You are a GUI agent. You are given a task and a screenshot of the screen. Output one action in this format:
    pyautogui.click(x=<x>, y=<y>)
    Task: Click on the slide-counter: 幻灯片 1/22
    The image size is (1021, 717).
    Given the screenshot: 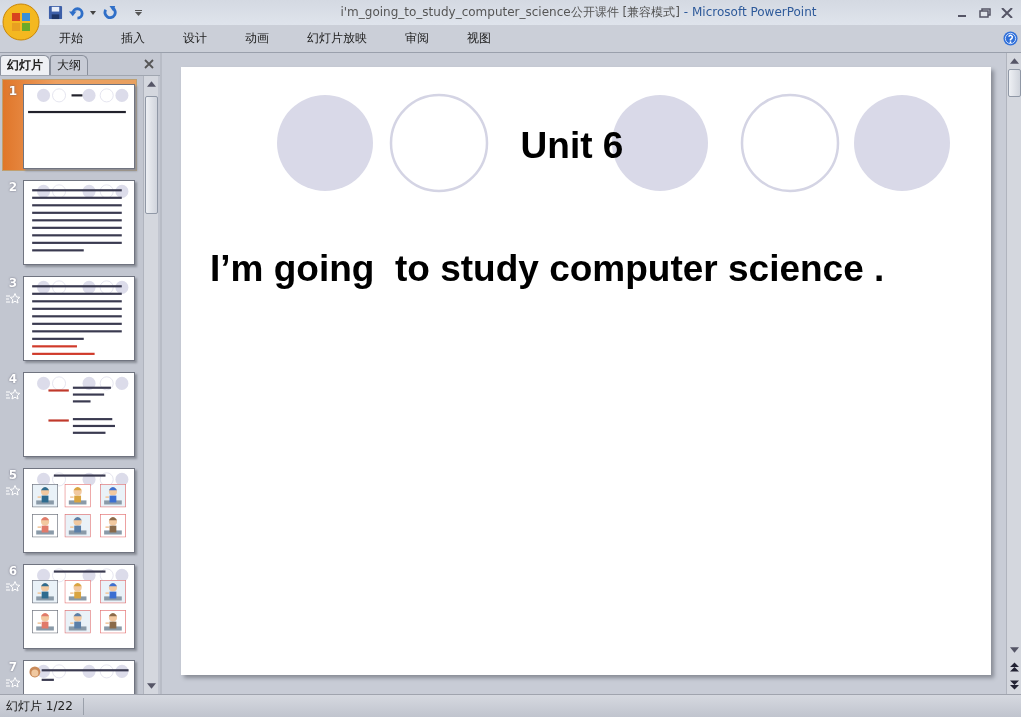 What is the action you would take?
    pyautogui.click(x=42, y=706)
    